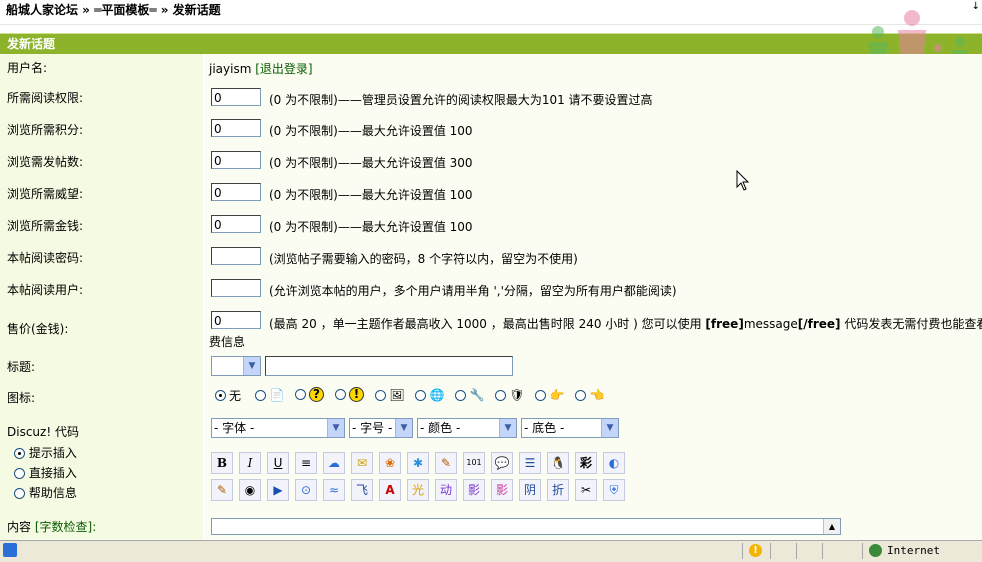 The height and width of the screenshot is (562, 982). What do you see at coordinates (491, 257) in the screenshot?
I see `field-row: 本帖阅读密码: (浏览帖子需要输入的密码，8 个字符以内，留空为不使用)` at bounding box center [491, 257].